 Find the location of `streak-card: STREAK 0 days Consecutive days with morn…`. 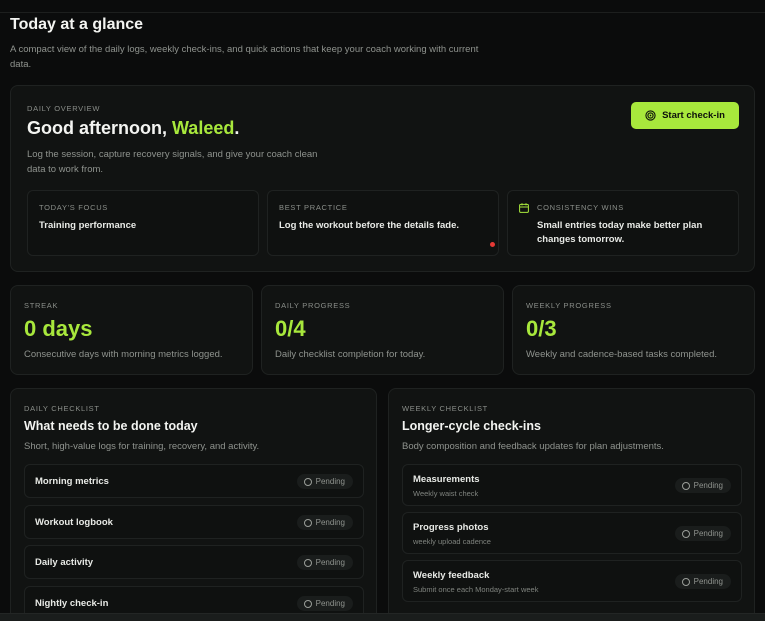

streak-card: STREAK 0 days Consecutive days with morn… is located at coordinates (131, 330).